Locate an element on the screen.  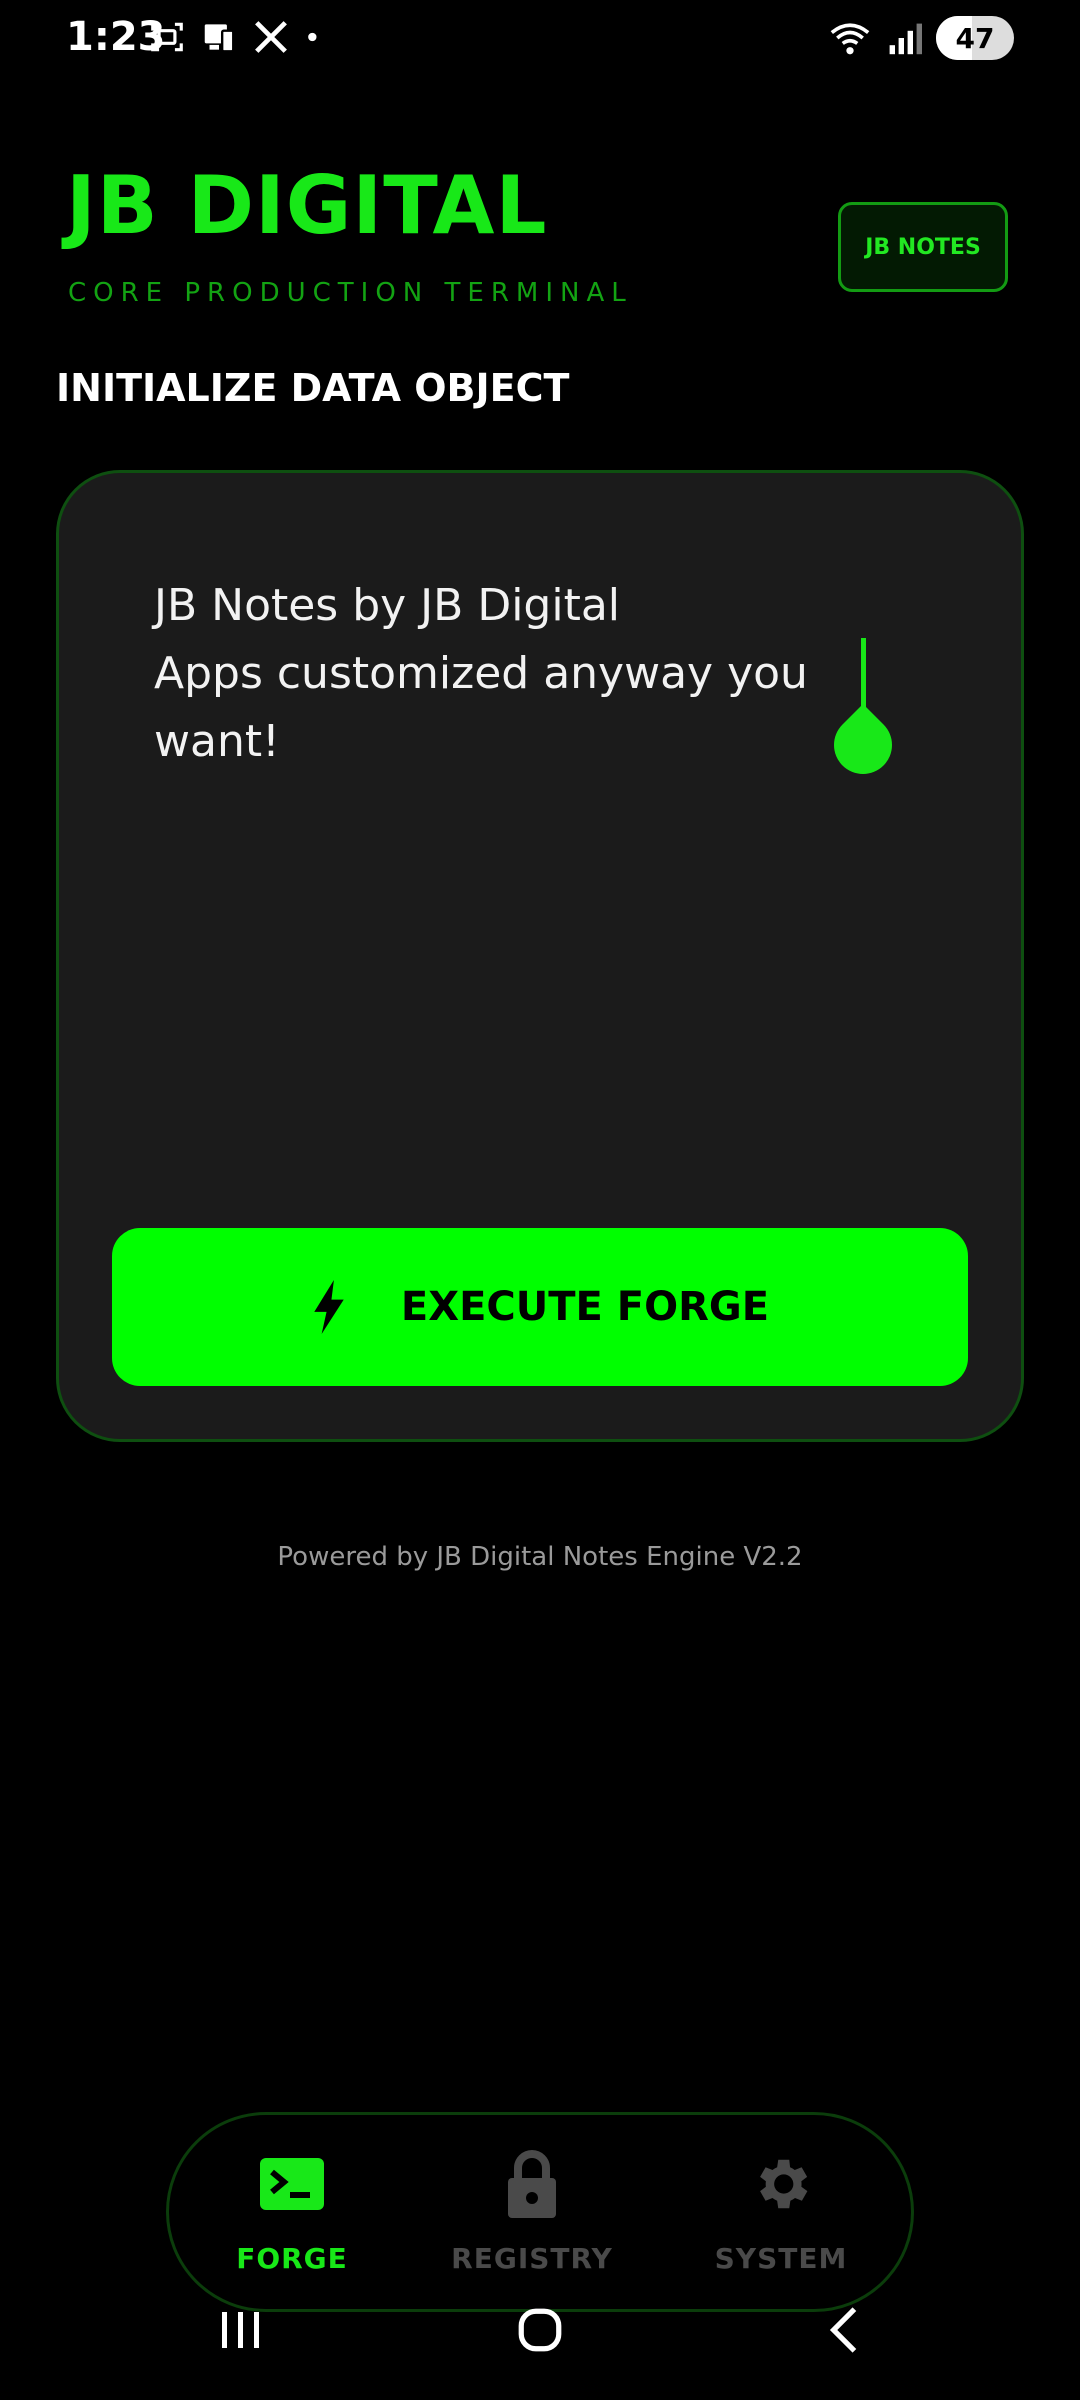
status-notification-icons is located at coordinates (236, 37).